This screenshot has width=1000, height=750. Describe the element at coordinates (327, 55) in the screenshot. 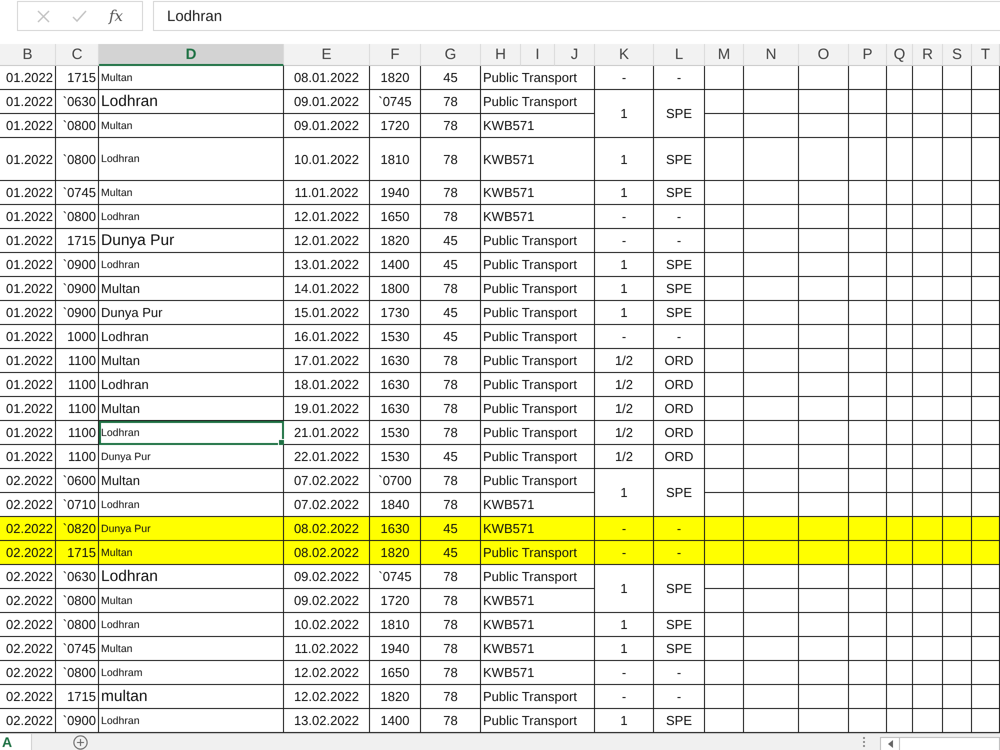

I see `column-header: E` at that location.